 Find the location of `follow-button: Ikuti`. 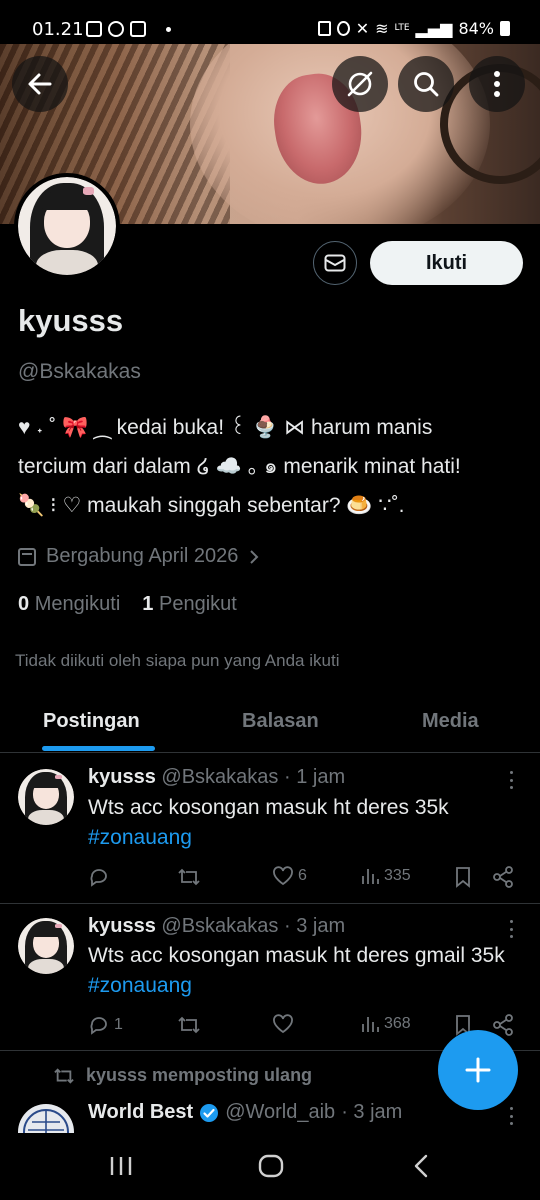

follow-button: Ikuti is located at coordinates (446, 263).